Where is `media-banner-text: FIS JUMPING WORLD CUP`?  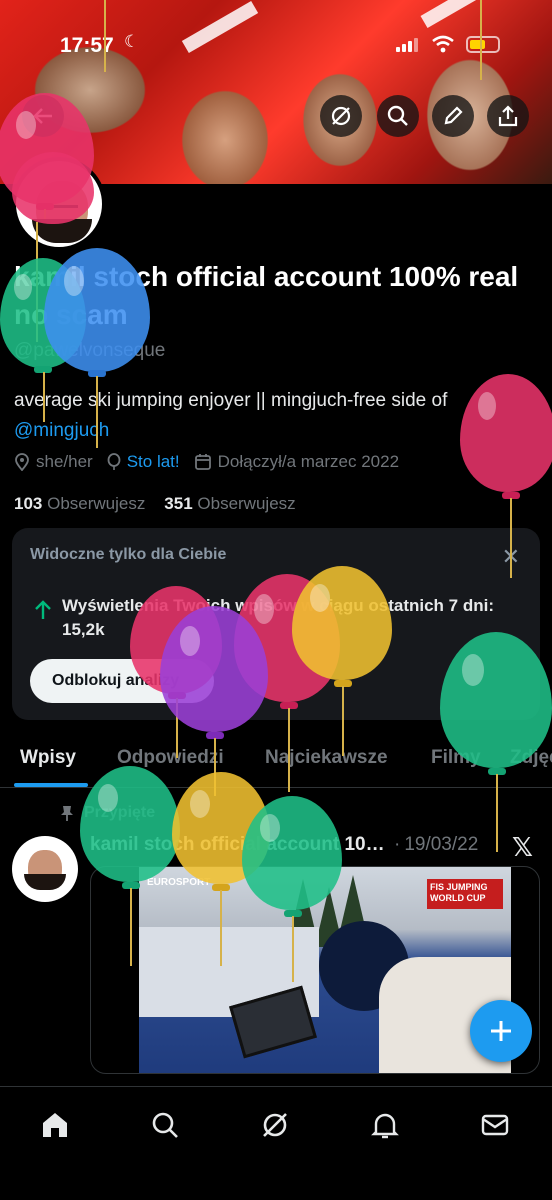
media-banner-text: FIS JUMPING WORLD CUP is located at coordinates (465, 894).